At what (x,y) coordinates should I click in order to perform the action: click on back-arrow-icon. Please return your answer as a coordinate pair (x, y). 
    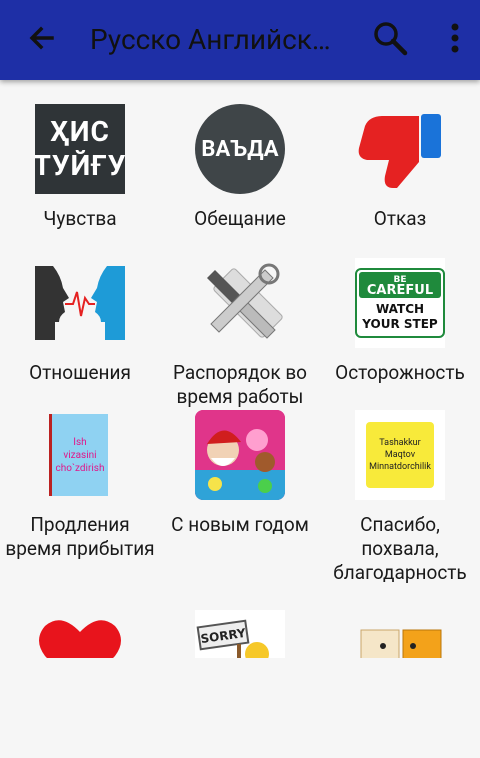
    Looking at the image, I should click on (42, 38).